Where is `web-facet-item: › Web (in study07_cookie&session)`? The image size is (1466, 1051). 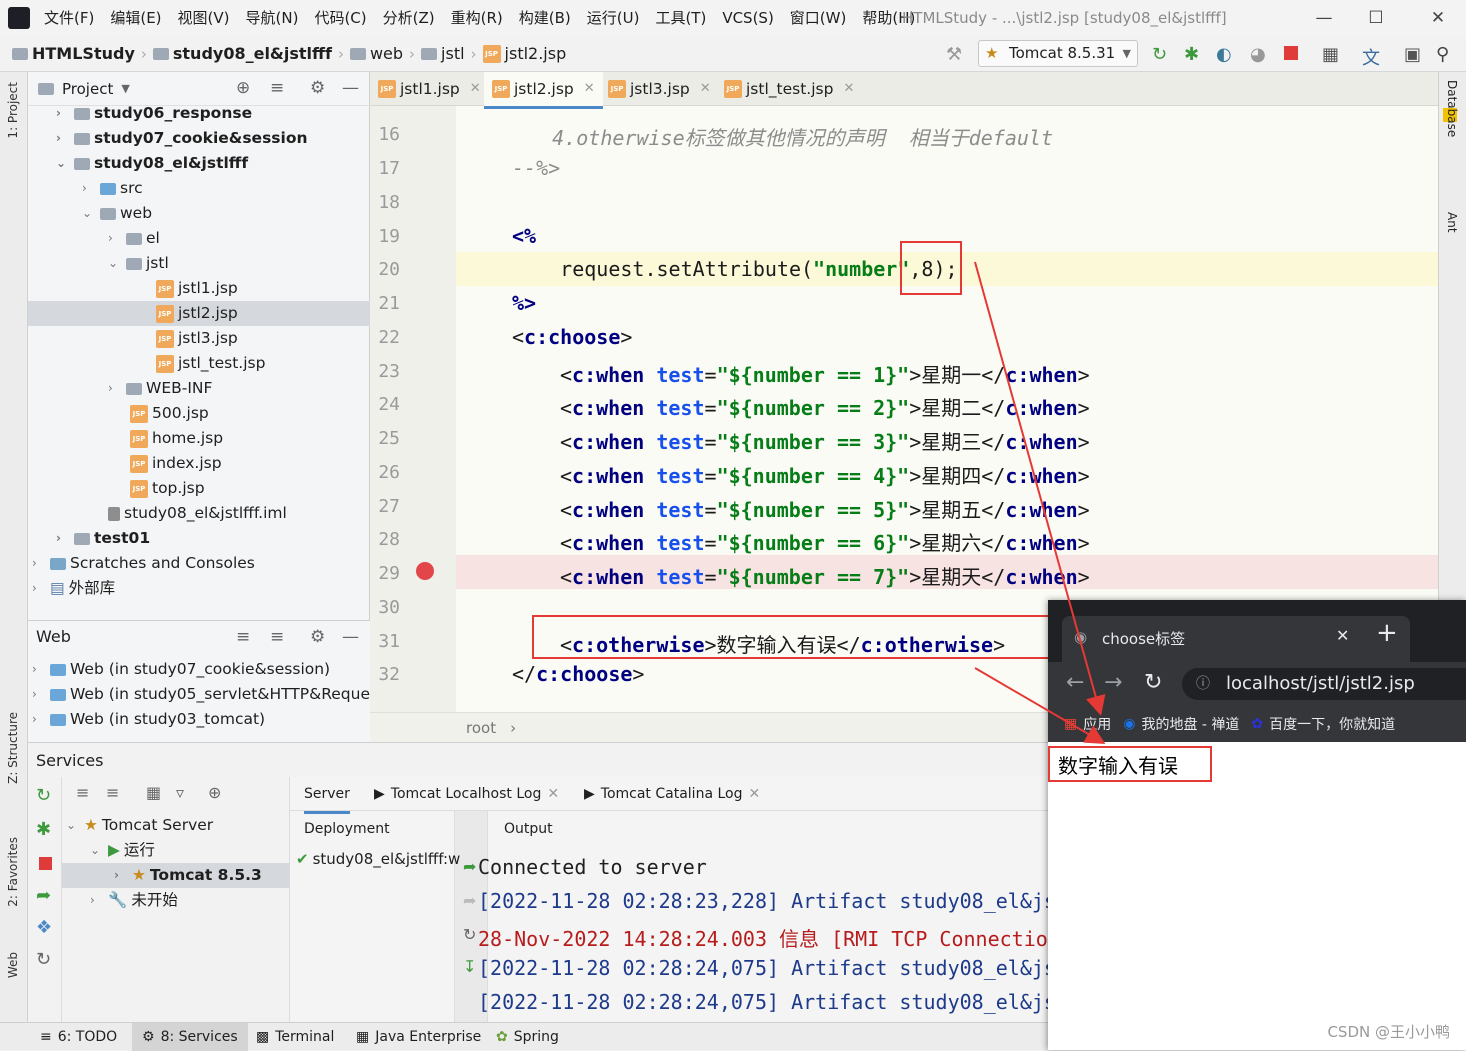
web-facet-item: › Web (in study07_cookie&session) is located at coordinates (181, 669).